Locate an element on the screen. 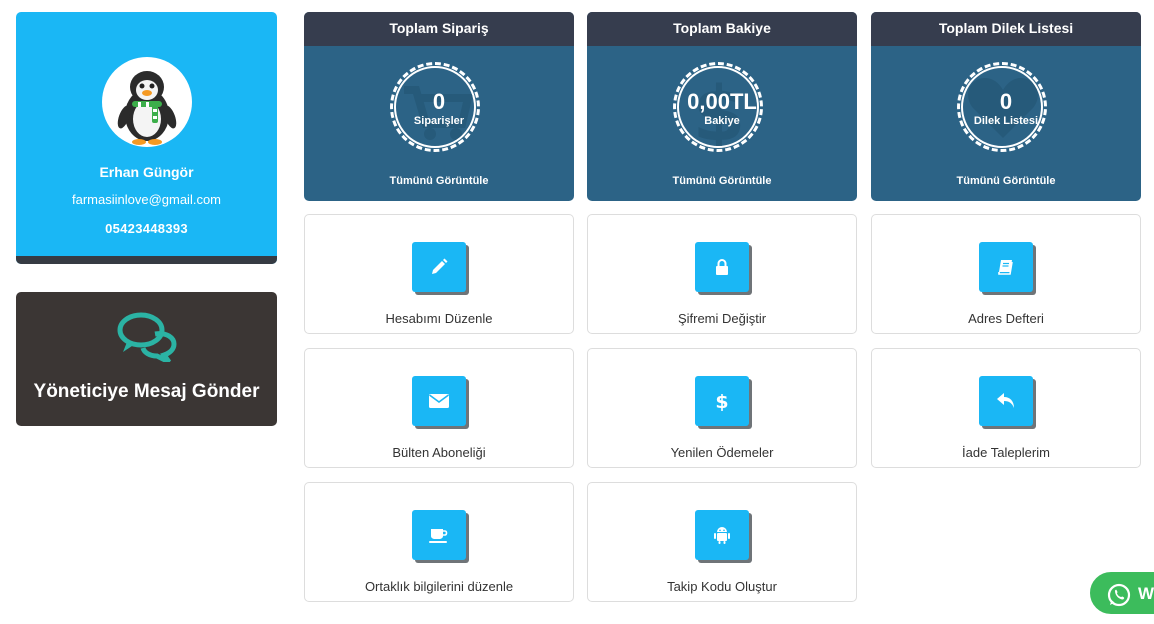  pencil-icon is located at coordinates (440, 266).